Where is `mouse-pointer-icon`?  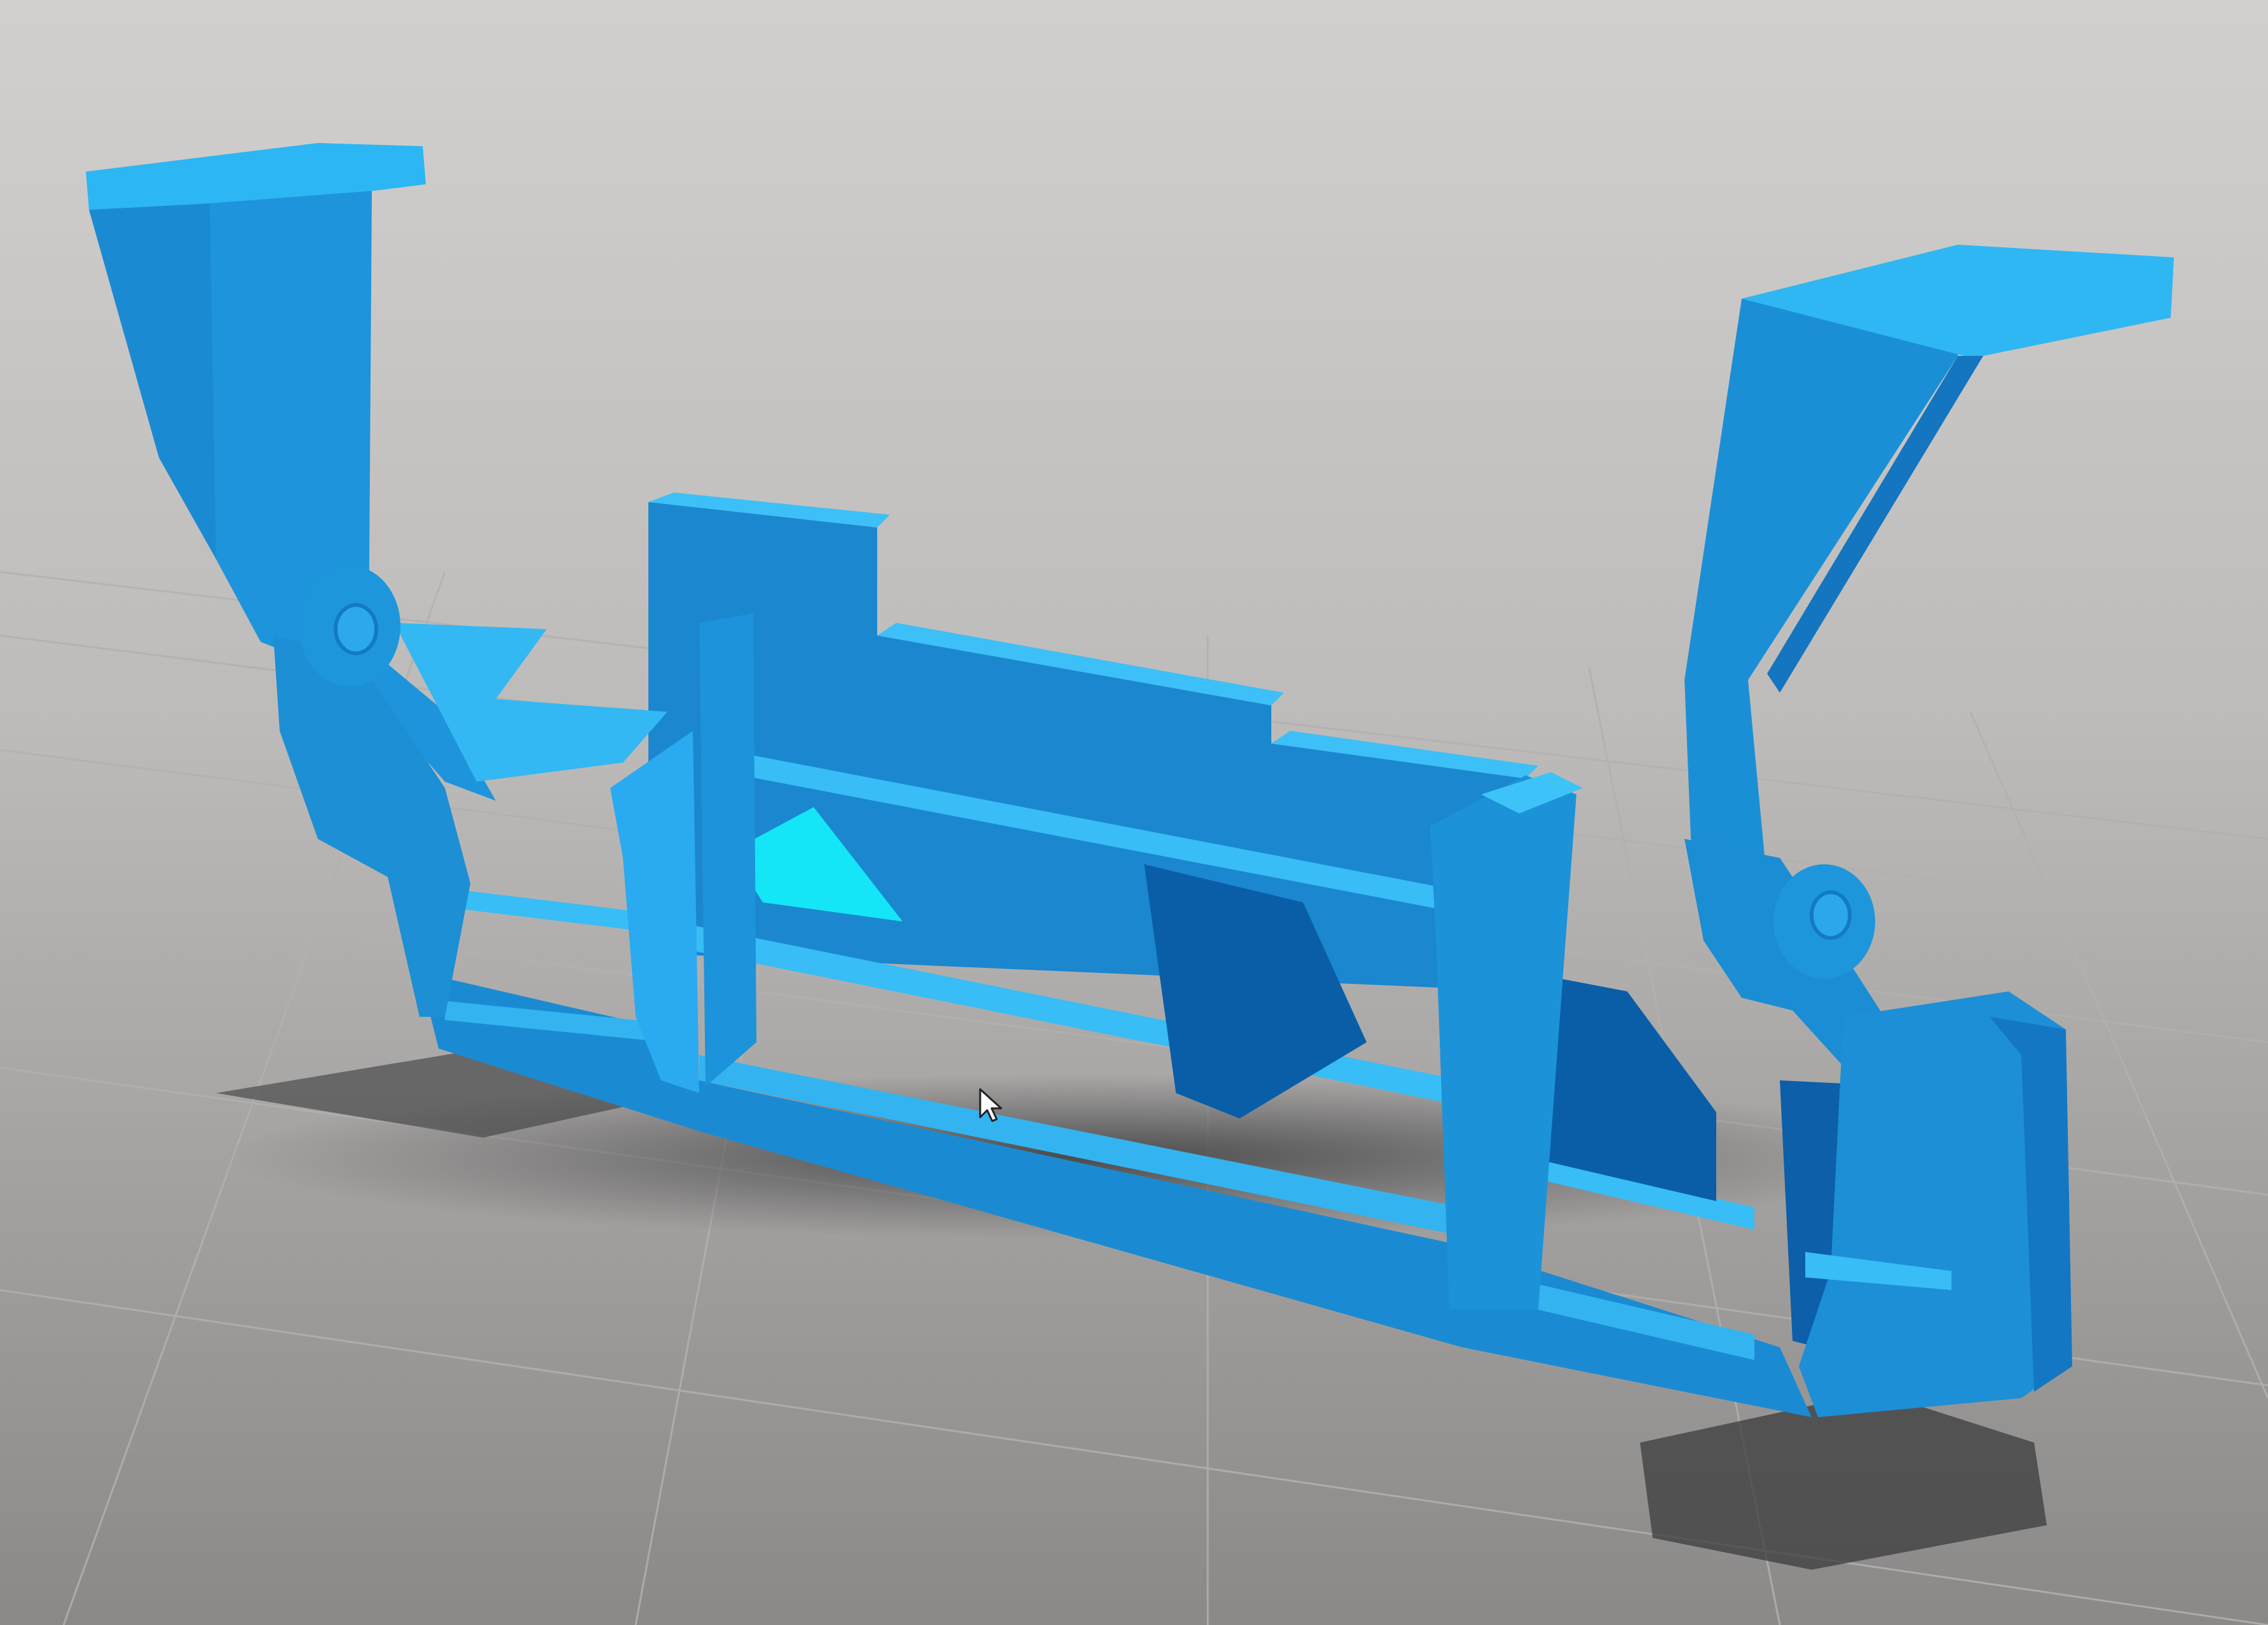
mouse-pointer-icon is located at coordinates (990, 1105).